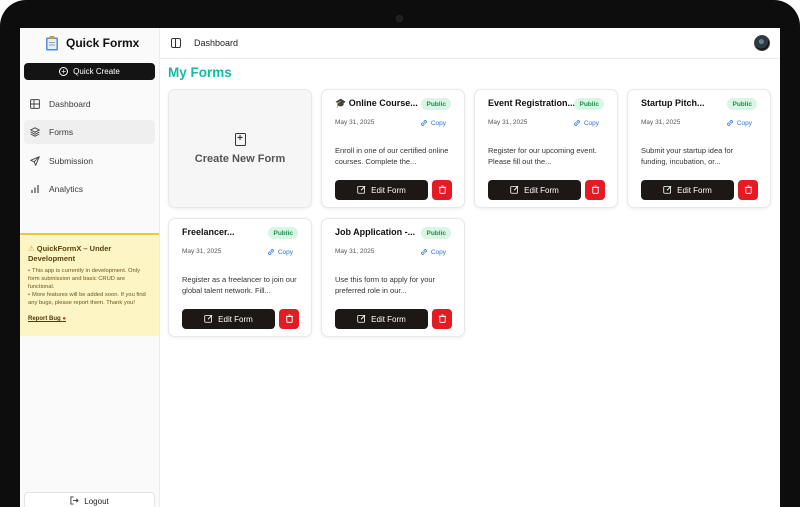 This screenshot has width=800, height=507. Describe the element at coordinates (176, 43) in the screenshot. I see `sidebar-toggle-icon` at that location.